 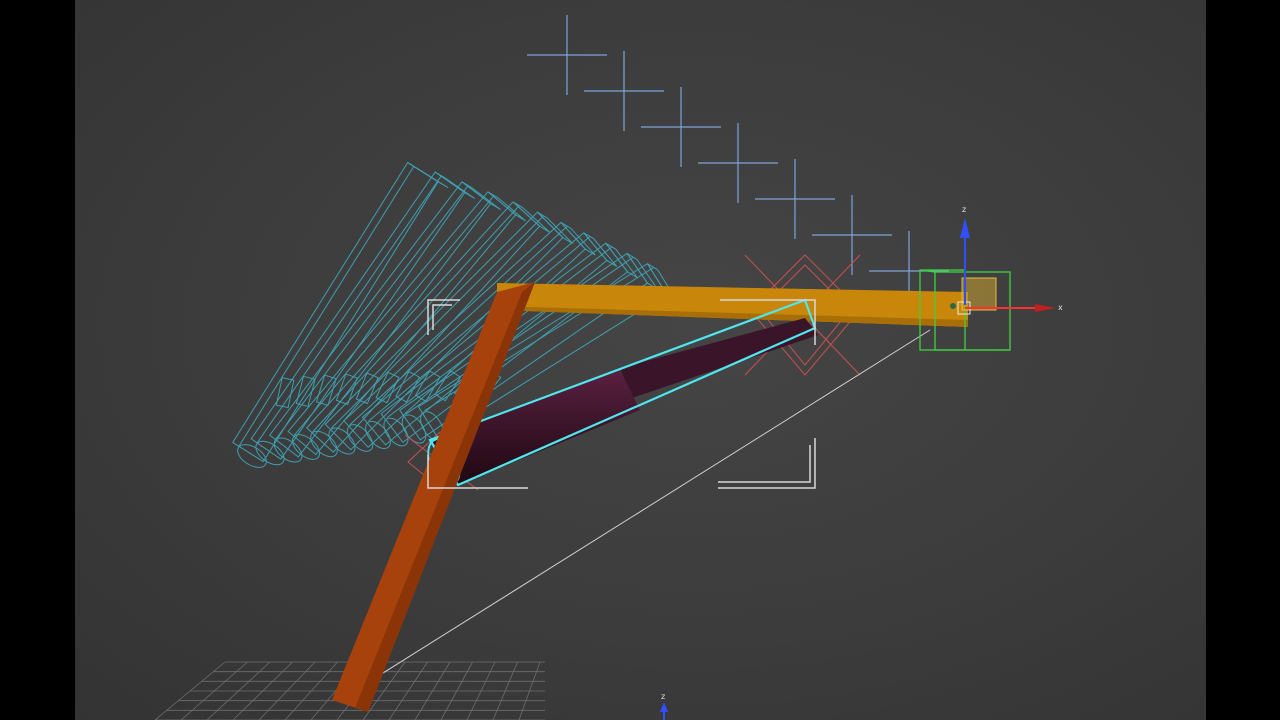 I want to click on helper-crosshairs, so click(x=738, y=163).